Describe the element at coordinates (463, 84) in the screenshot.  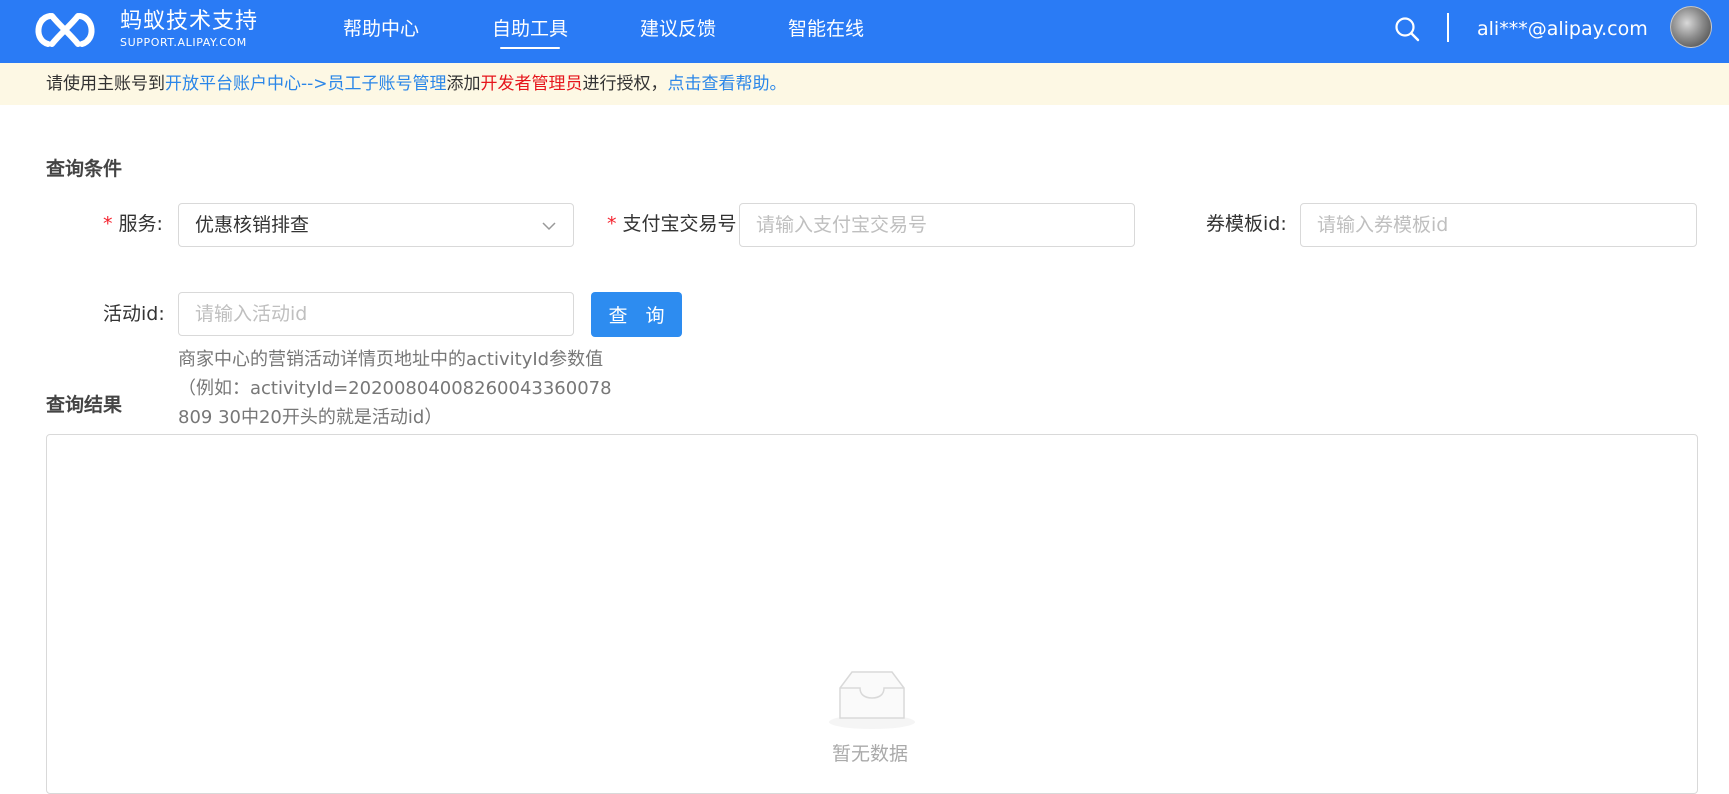
I see `notice-text-2: 添加` at that location.